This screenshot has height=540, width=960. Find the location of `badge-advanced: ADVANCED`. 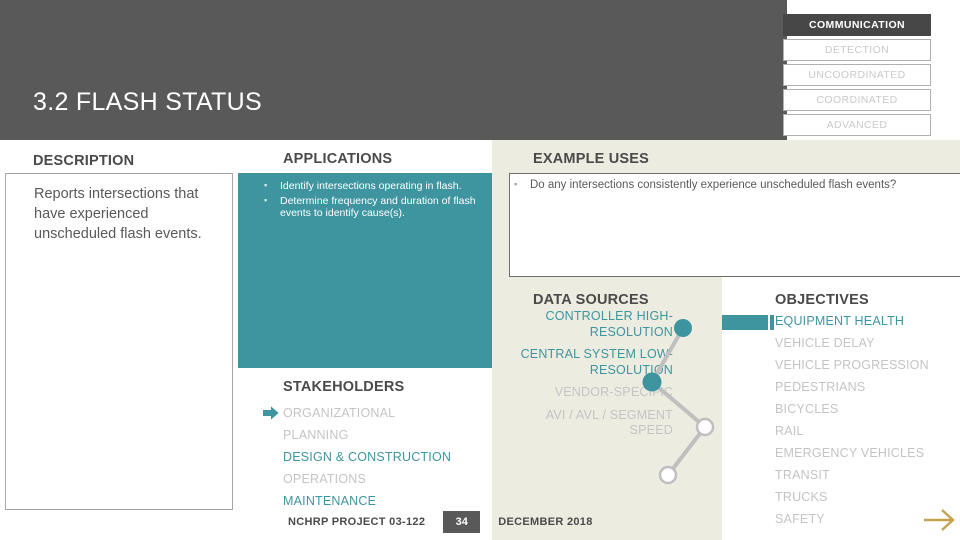

badge-advanced: ADVANCED is located at coordinates (857, 125).